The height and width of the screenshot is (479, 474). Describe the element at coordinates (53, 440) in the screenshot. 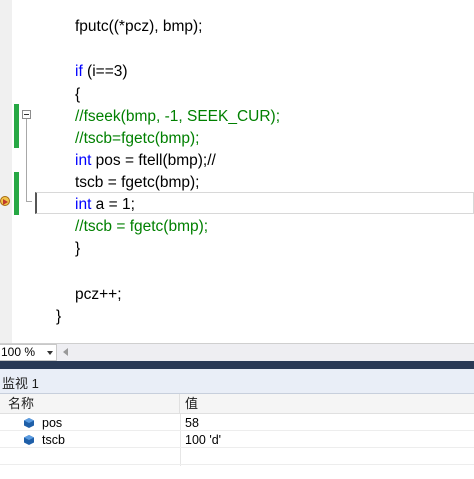

I see `watch-name: tscb` at that location.